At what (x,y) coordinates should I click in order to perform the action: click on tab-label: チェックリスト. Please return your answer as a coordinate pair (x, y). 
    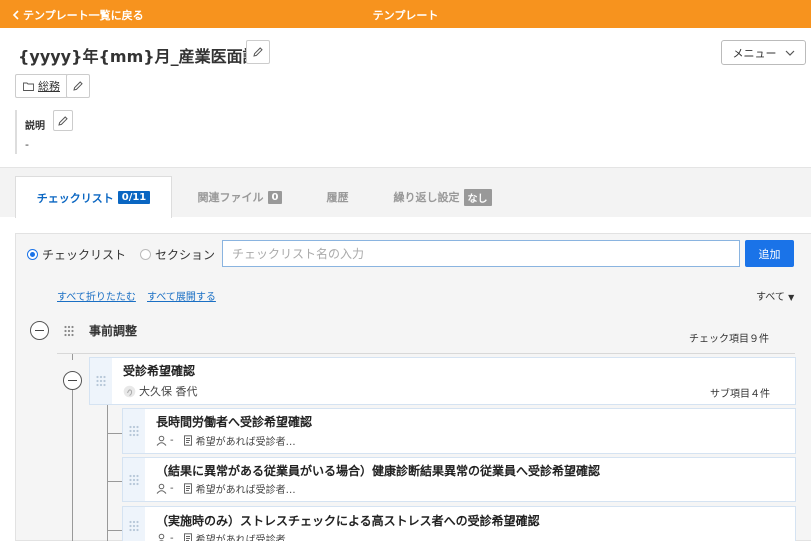
    Looking at the image, I should click on (75, 198).